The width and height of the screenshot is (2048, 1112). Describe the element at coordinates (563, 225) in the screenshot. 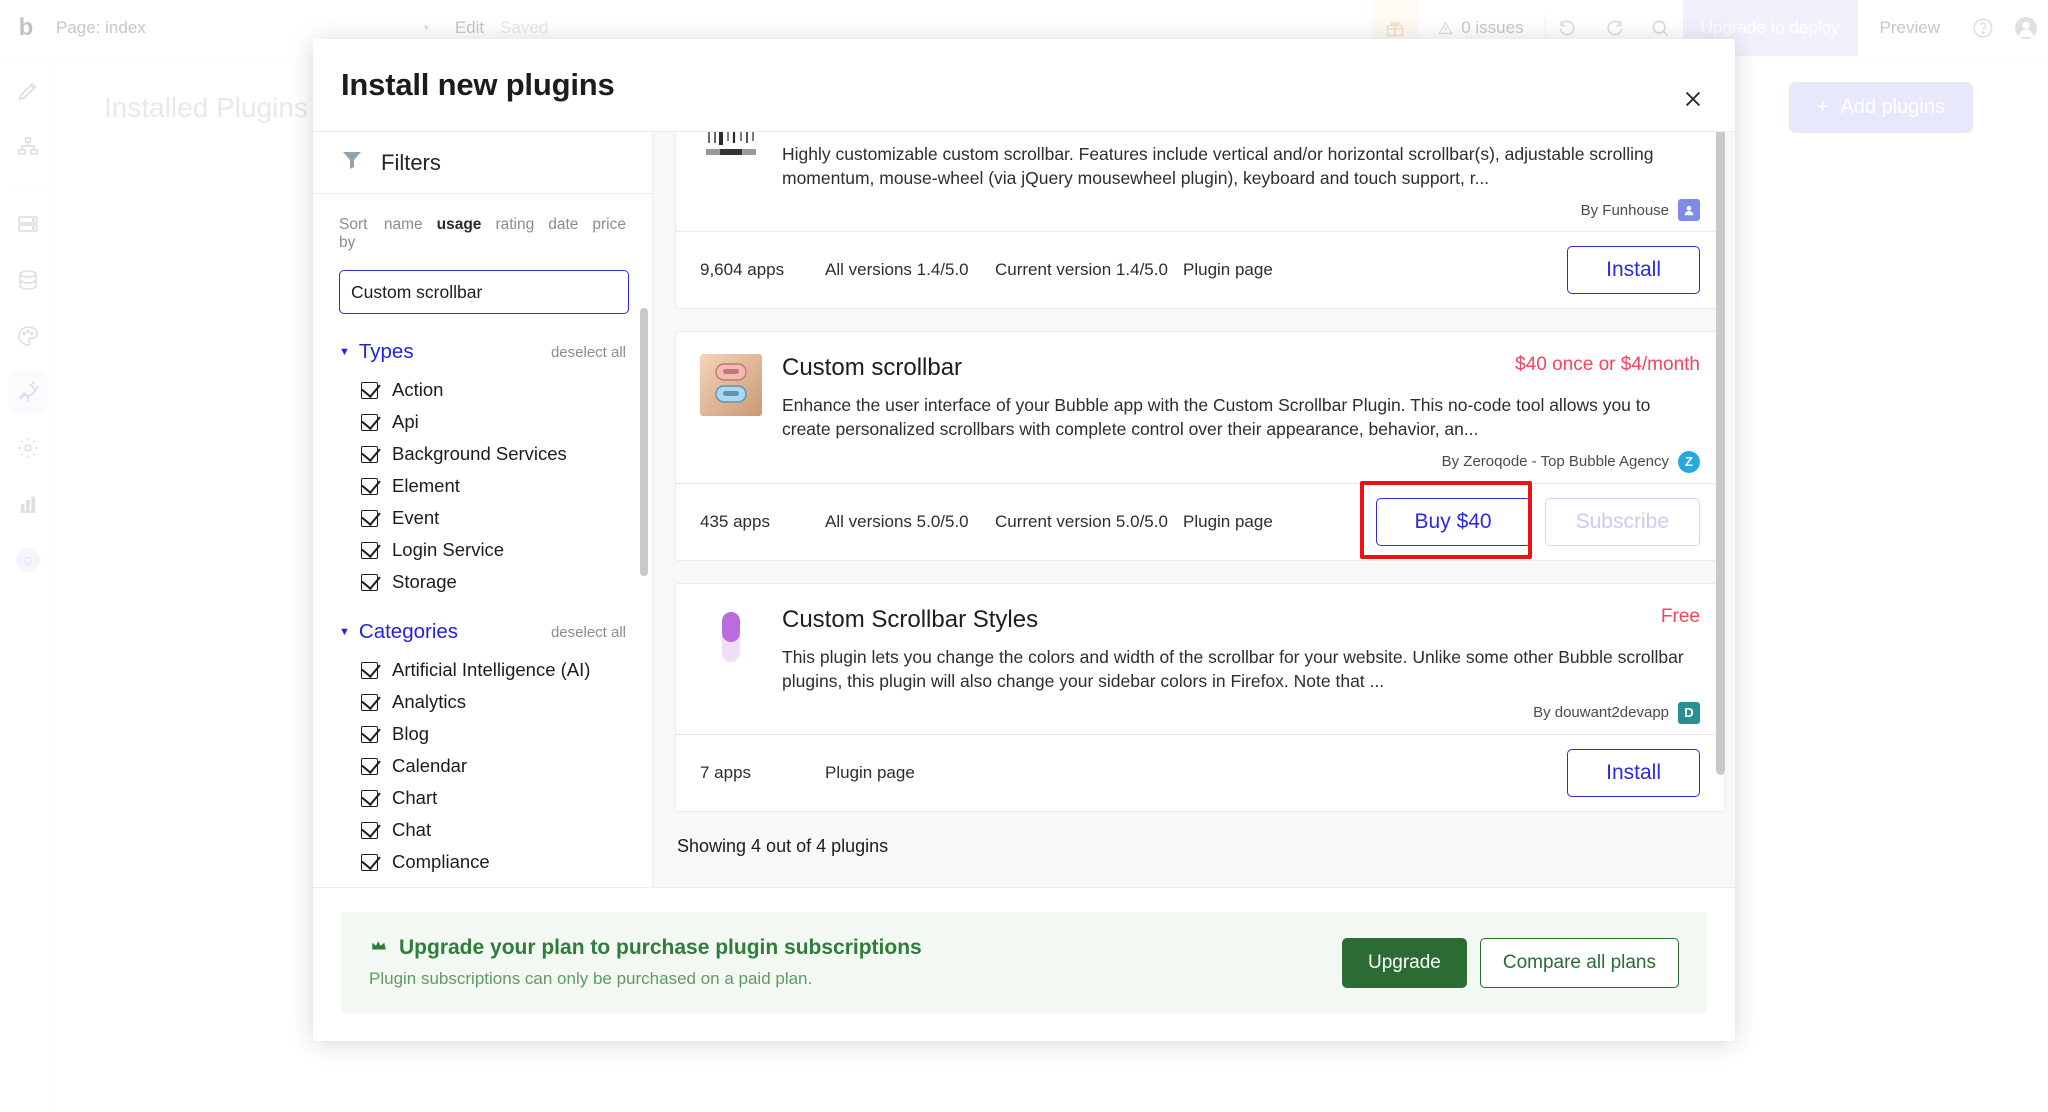

I see `sort-option-date: date` at that location.